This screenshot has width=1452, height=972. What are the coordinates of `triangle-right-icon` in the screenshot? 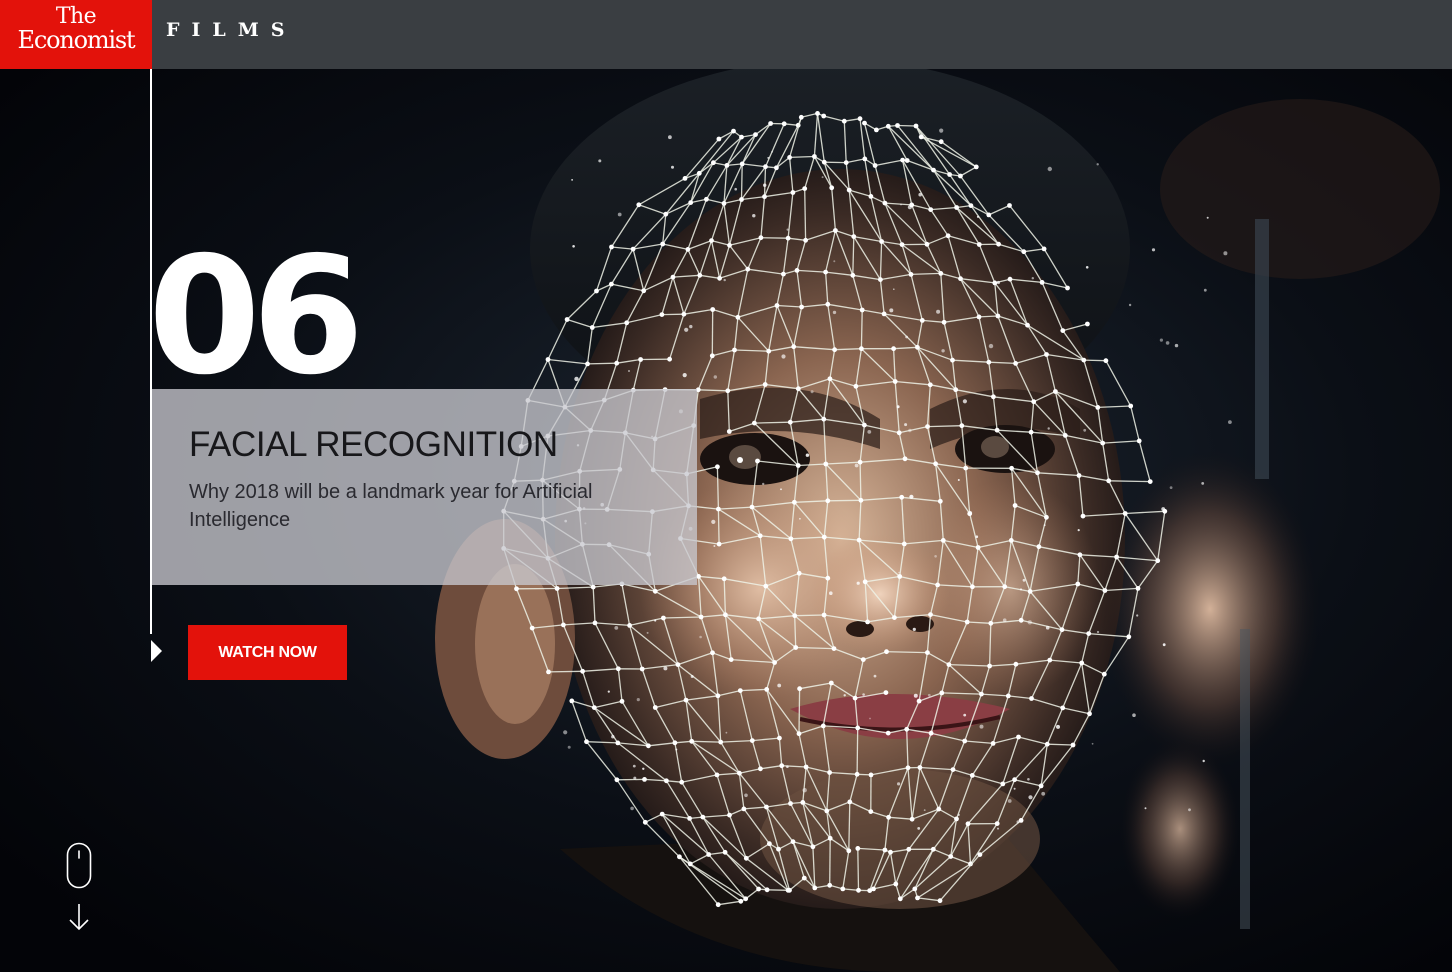 It's located at (156, 651).